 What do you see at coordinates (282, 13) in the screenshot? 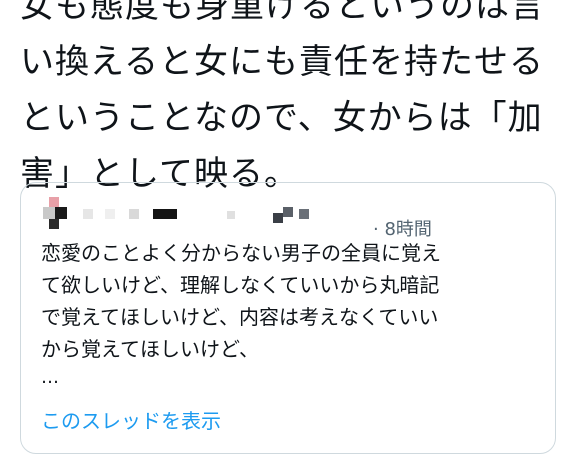
I see `tweet-line: 女も態度も身重けるというのは言` at bounding box center [282, 13].